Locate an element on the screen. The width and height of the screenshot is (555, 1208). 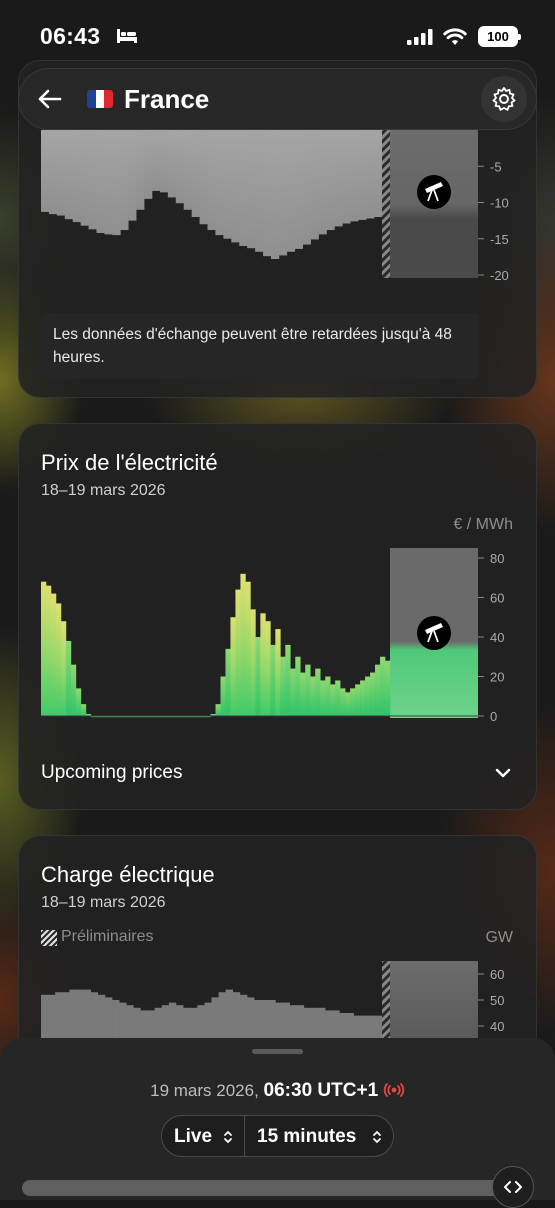
live-broadcast-icon is located at coordinates (394, 1090).